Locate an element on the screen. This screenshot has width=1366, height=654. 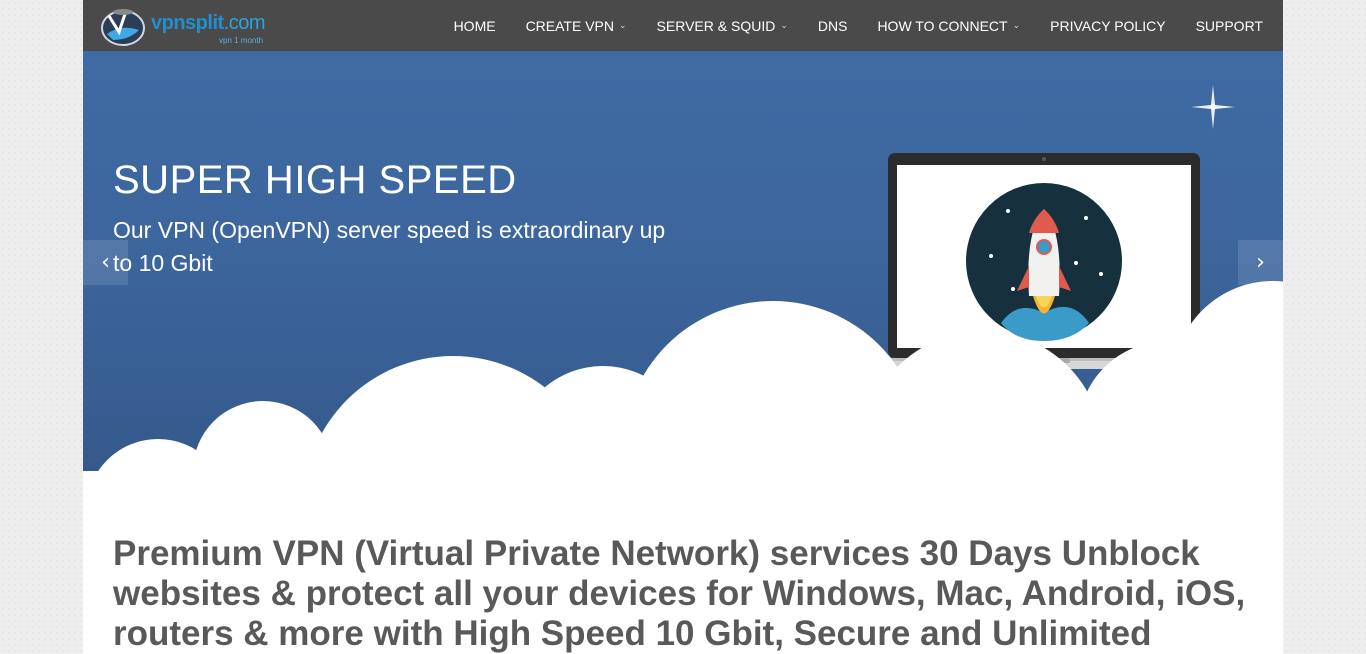
nav-item-how-to-connect: HOW TO CONNECT ⌄ is located at coordinates (948, 26).